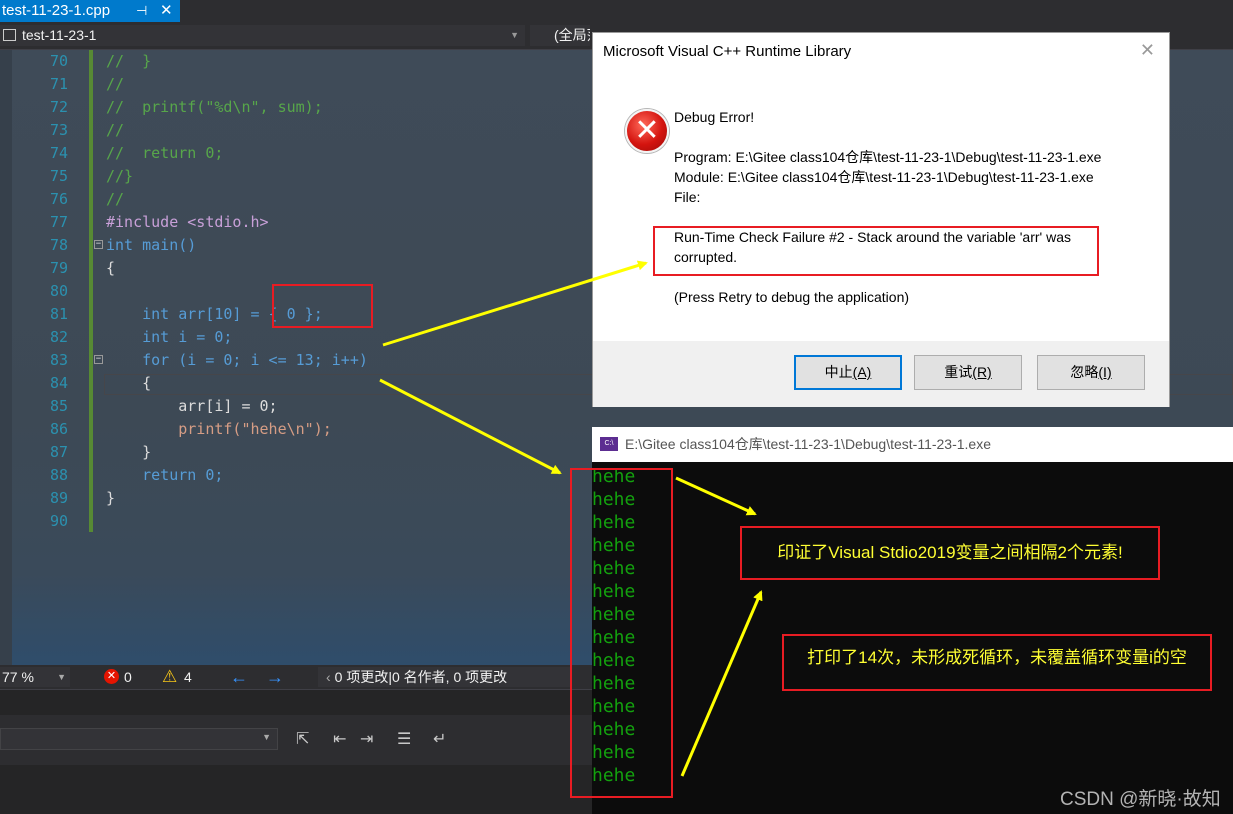 The width and height of the screenshot is (1233, 814). What do you see at coordinates (100, 383) in the screenshot?
I see `code-line: 84 {` at bounding box center [100, 383].